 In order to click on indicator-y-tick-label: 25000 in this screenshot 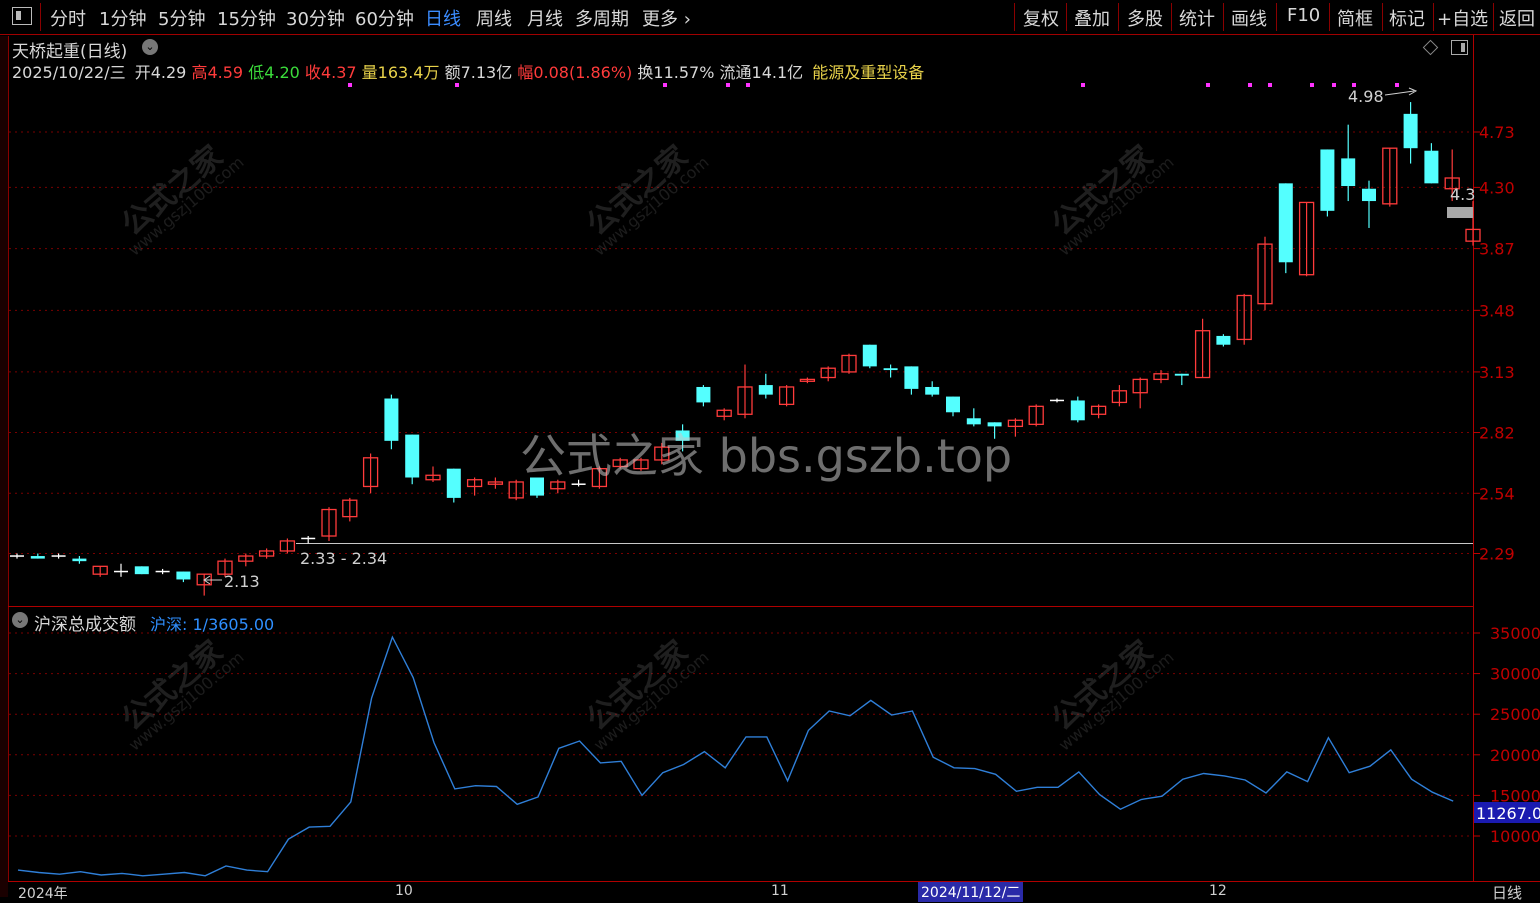, I will do `click(1515, 714)`.